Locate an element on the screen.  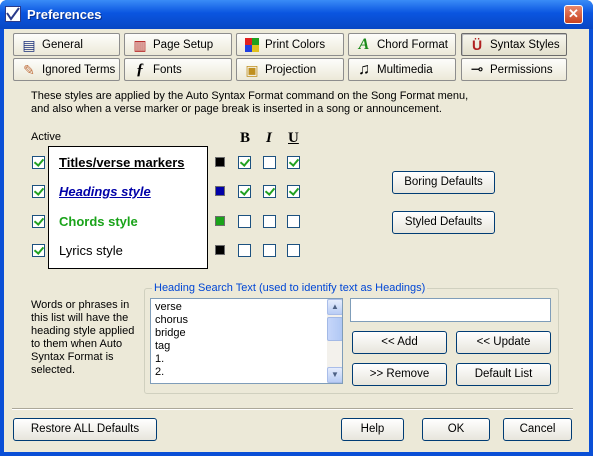
tab-page-setup: ▥ Page Setup is located at coordinates (178, 44).